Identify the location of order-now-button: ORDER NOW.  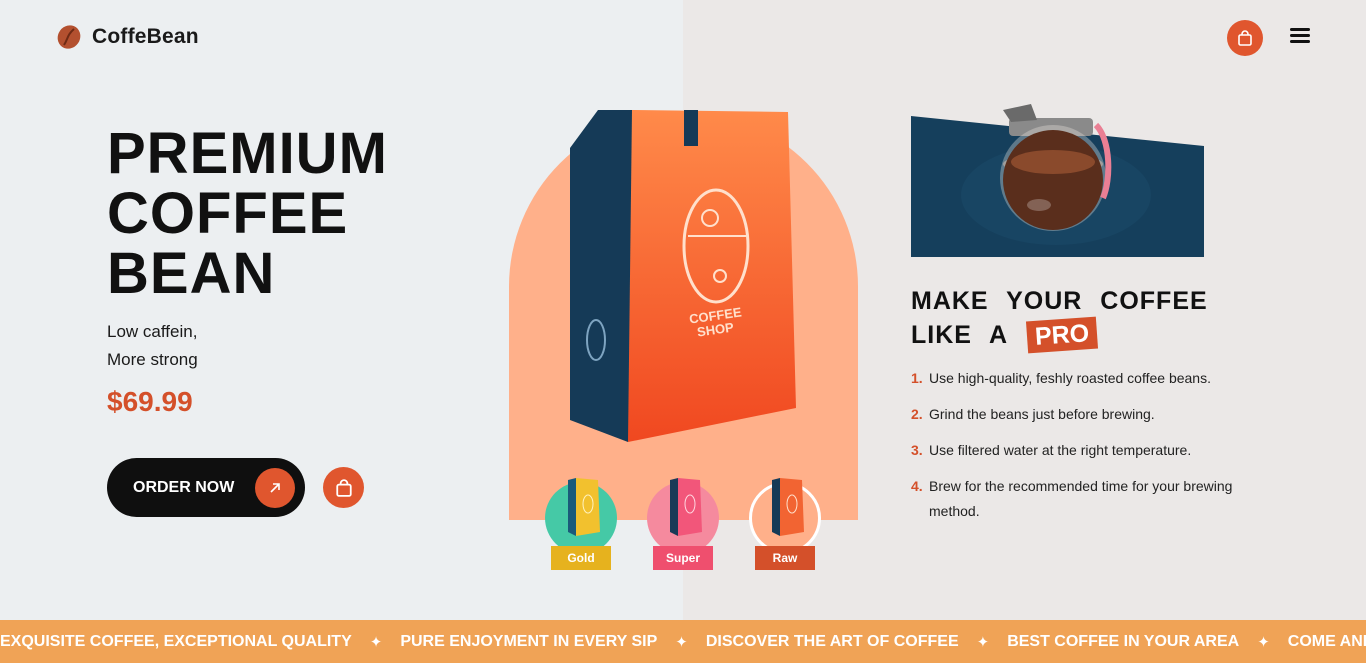
(206, 487).